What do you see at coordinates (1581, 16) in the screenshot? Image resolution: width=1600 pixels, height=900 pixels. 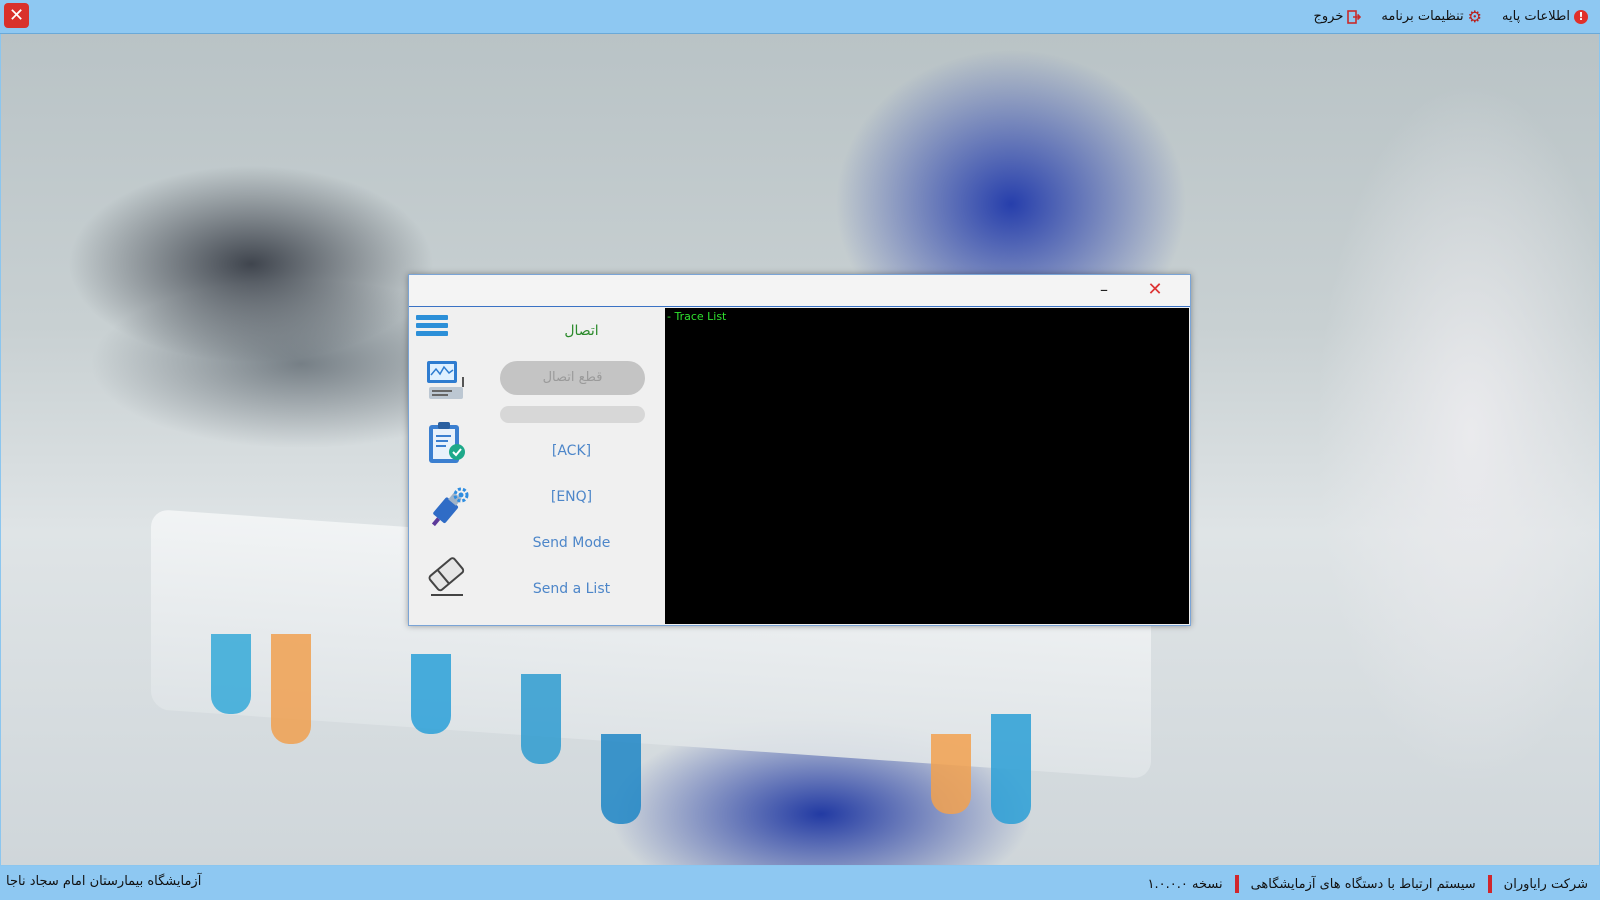 I see `info-icon: !` at bounding box center [1581, 16].